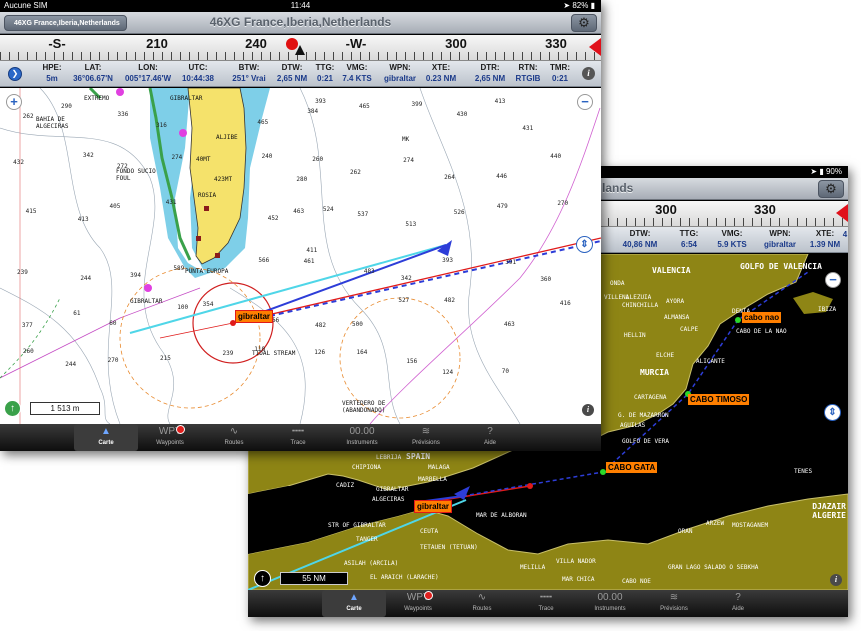 This screenshot has width=861, height=631. I want to click on depth-sounding: 290, so click(66, 107).